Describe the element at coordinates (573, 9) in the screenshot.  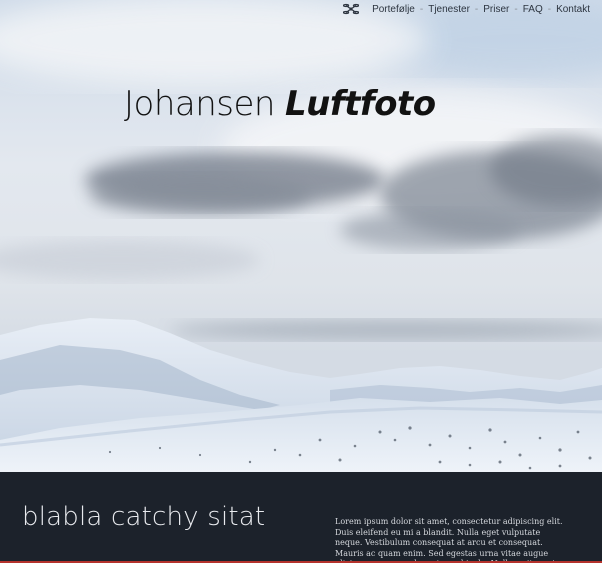
I see `nav-link-kontakt: Kontakt` at that location.